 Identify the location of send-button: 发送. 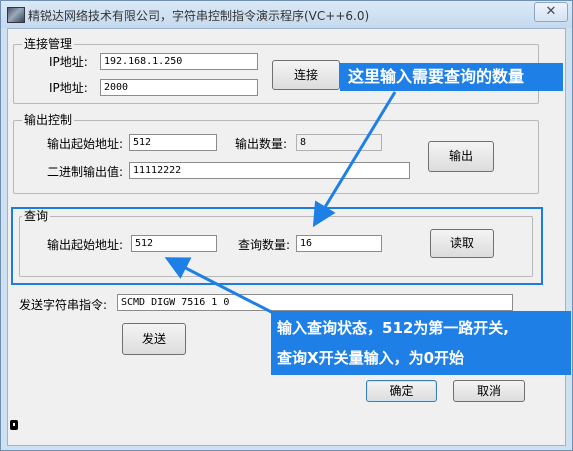
(154, 339).